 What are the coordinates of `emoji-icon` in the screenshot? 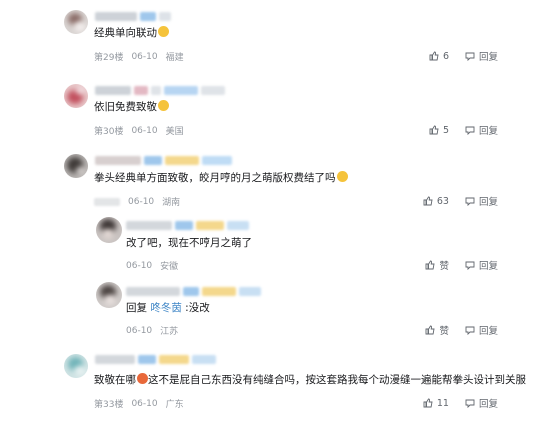 It's located at (142, 378).